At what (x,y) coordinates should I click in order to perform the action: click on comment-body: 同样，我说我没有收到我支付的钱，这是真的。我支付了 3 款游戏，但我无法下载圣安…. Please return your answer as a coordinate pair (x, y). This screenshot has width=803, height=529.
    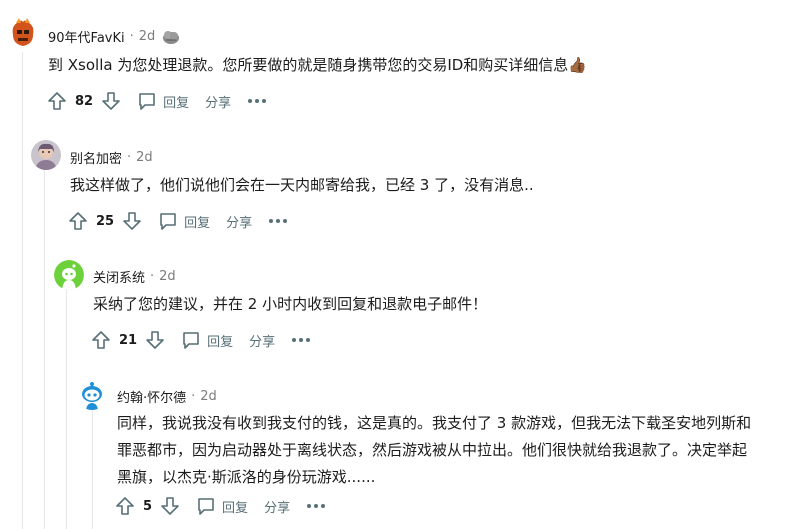
    Looking at the image, I should click on (434, 450).